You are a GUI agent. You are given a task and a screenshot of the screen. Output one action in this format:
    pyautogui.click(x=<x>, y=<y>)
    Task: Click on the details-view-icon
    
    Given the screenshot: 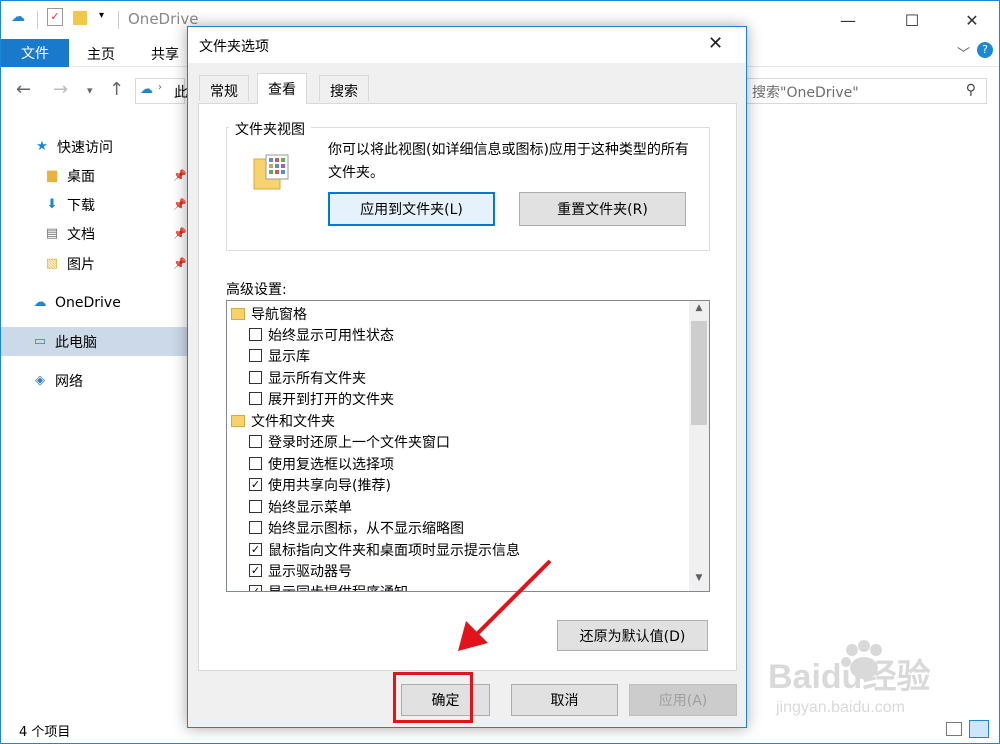 What is the action you would take?
    pyautogui.click(x=954, y=729)
    